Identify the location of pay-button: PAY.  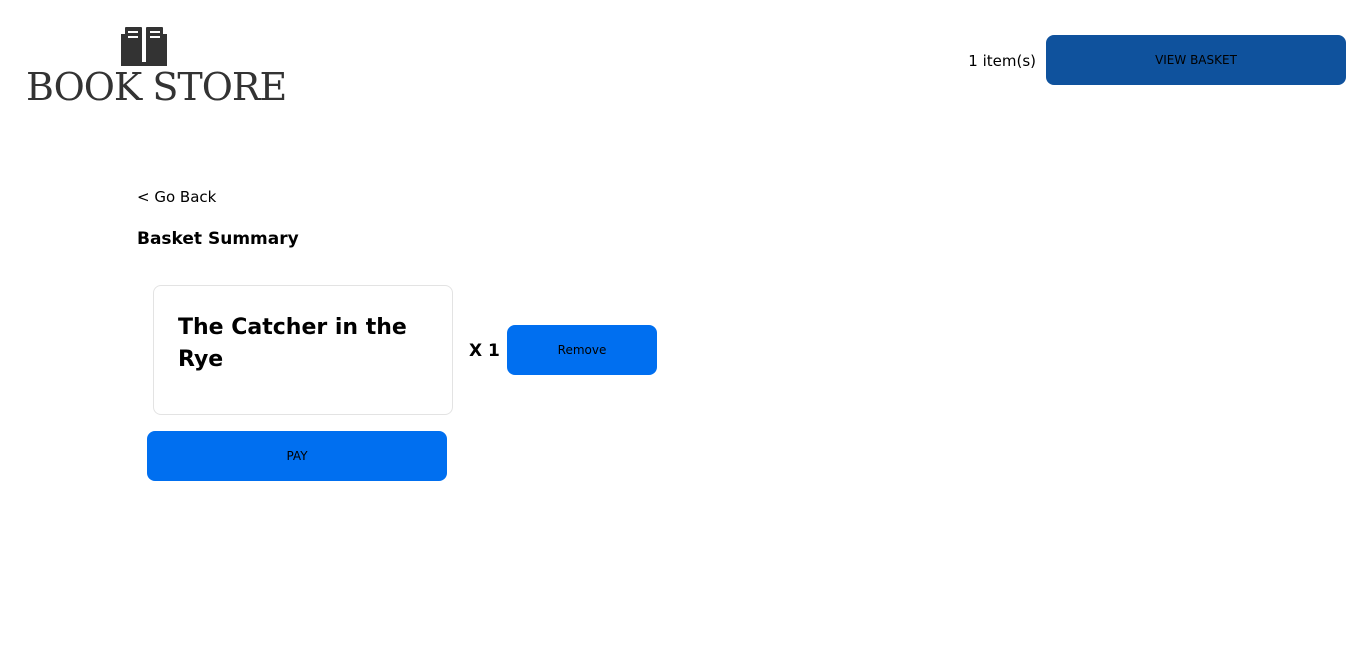
(297, 456).